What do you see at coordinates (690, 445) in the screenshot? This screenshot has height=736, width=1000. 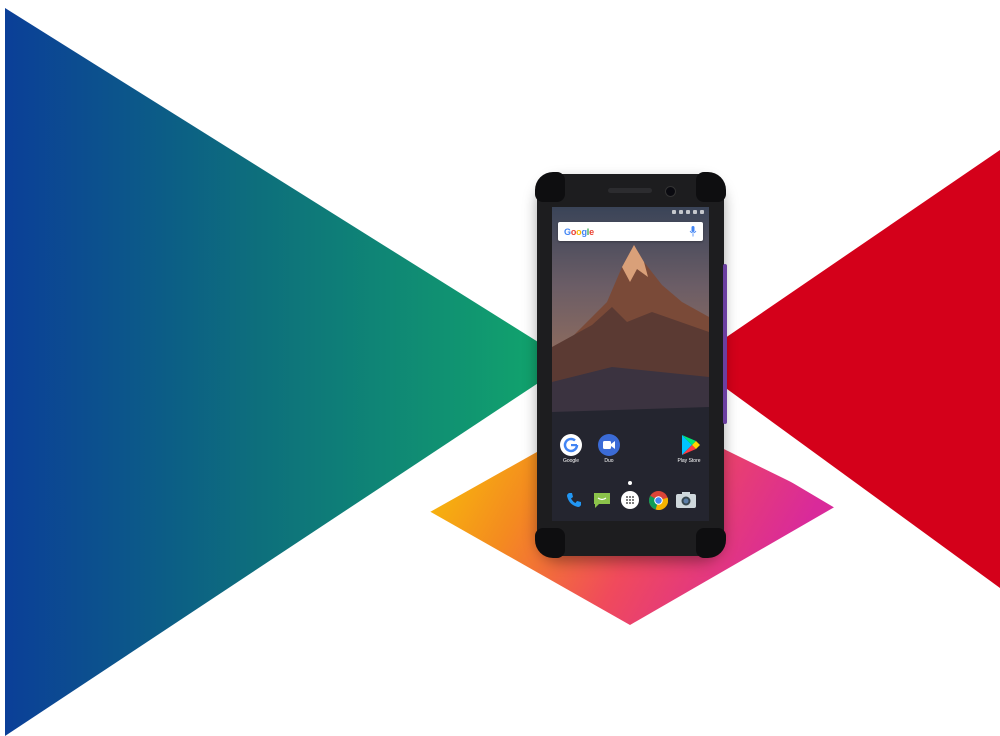 I see `play-store-icon` at bounding box center [690, 445].